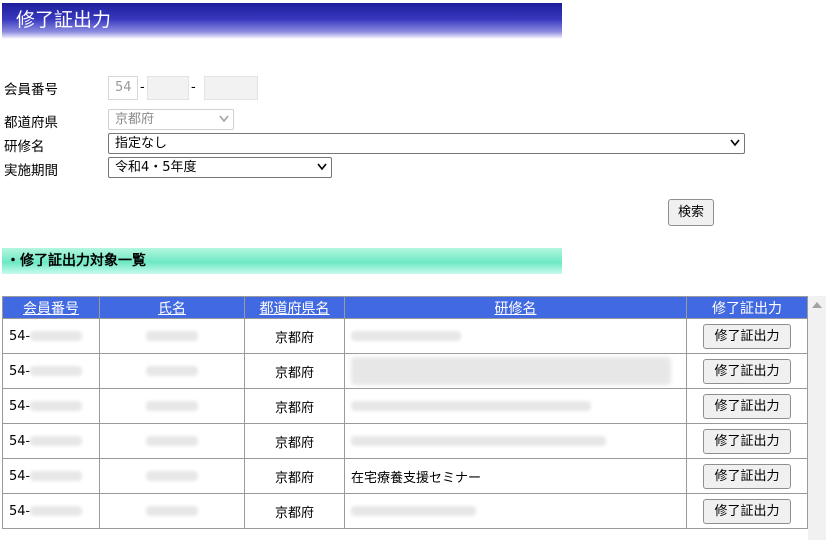 Image resolution: width=833 pixels, height=540 pixels. I want to click on course-label: 研修名, so click(24, 147).